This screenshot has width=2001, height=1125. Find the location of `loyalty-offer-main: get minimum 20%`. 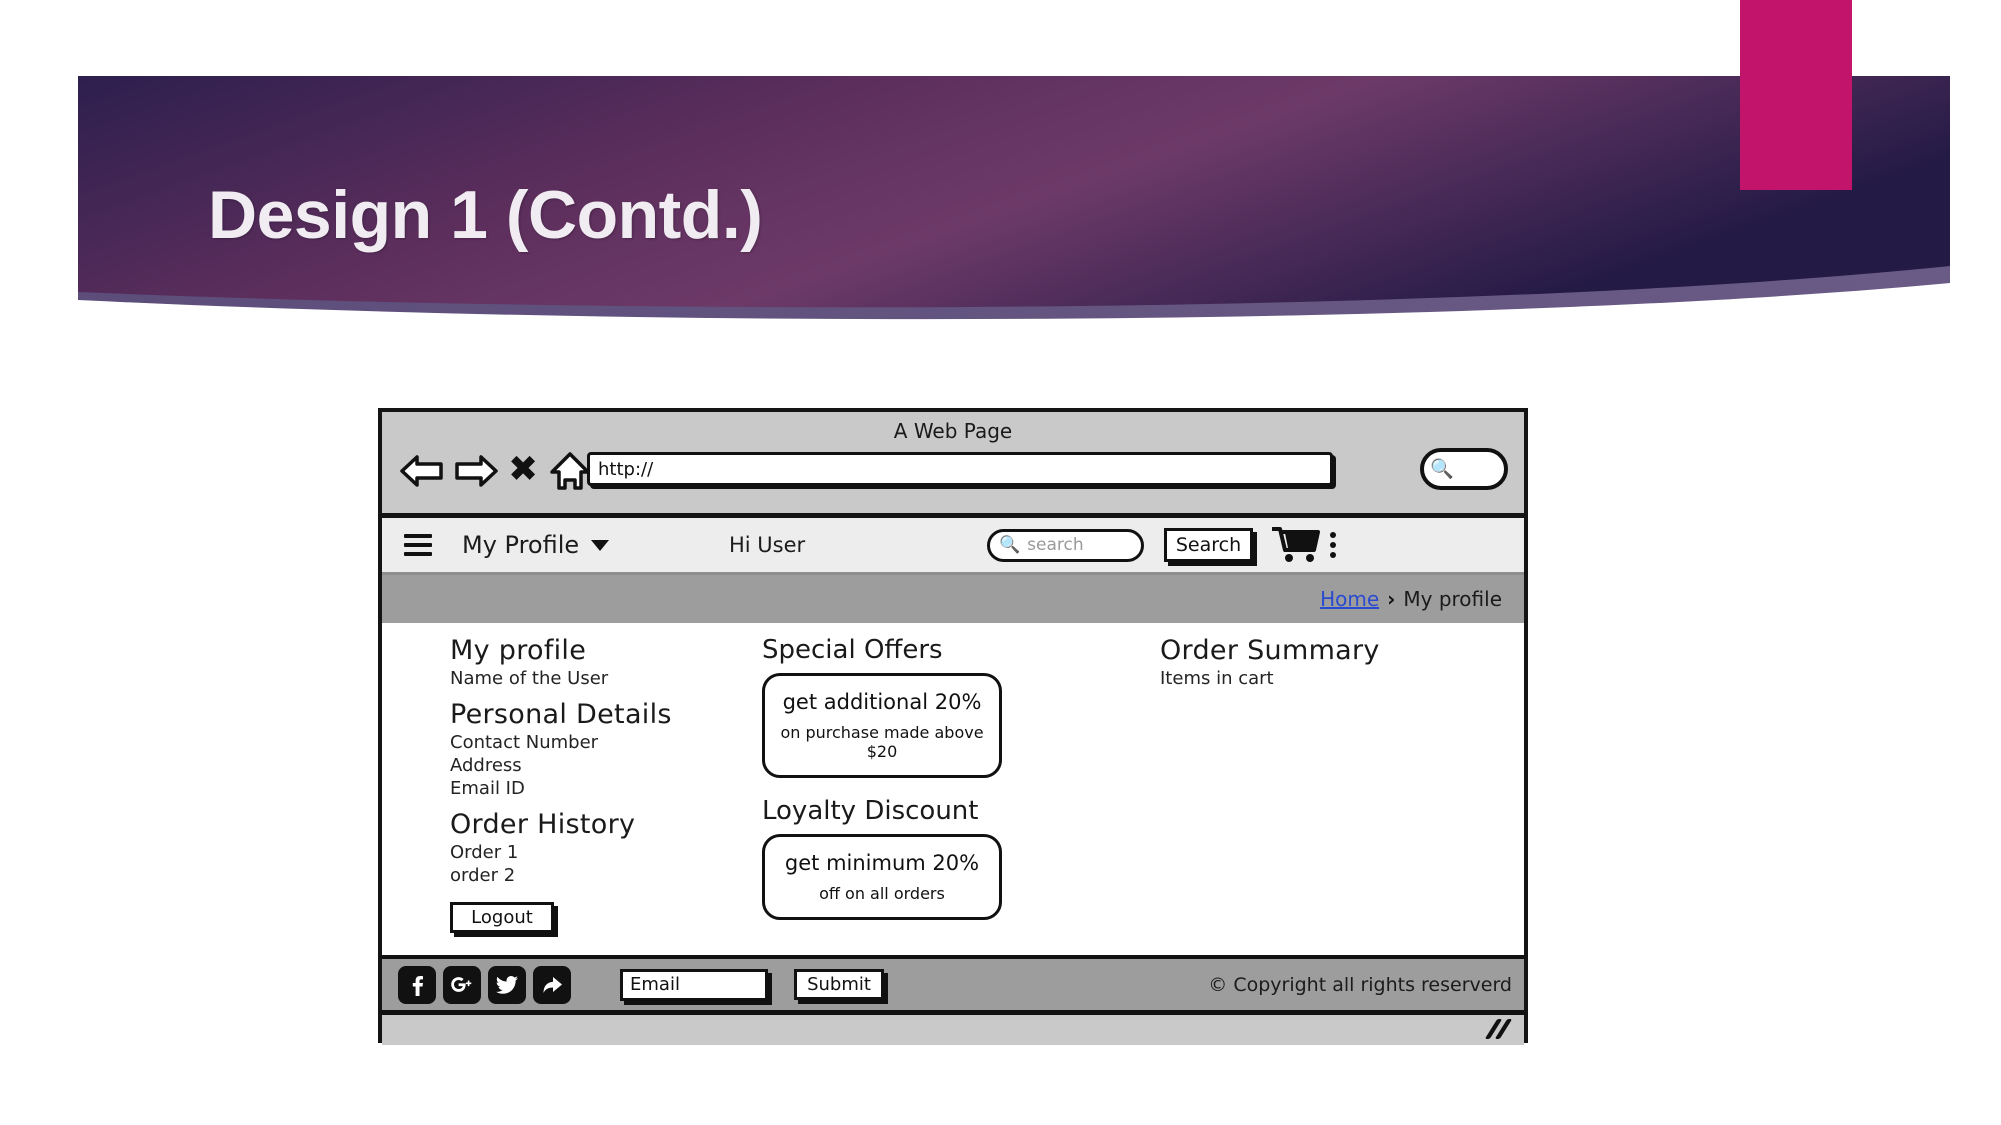

loyalty-offer-main: get minimum 20% is located at coordinates (882, 863).